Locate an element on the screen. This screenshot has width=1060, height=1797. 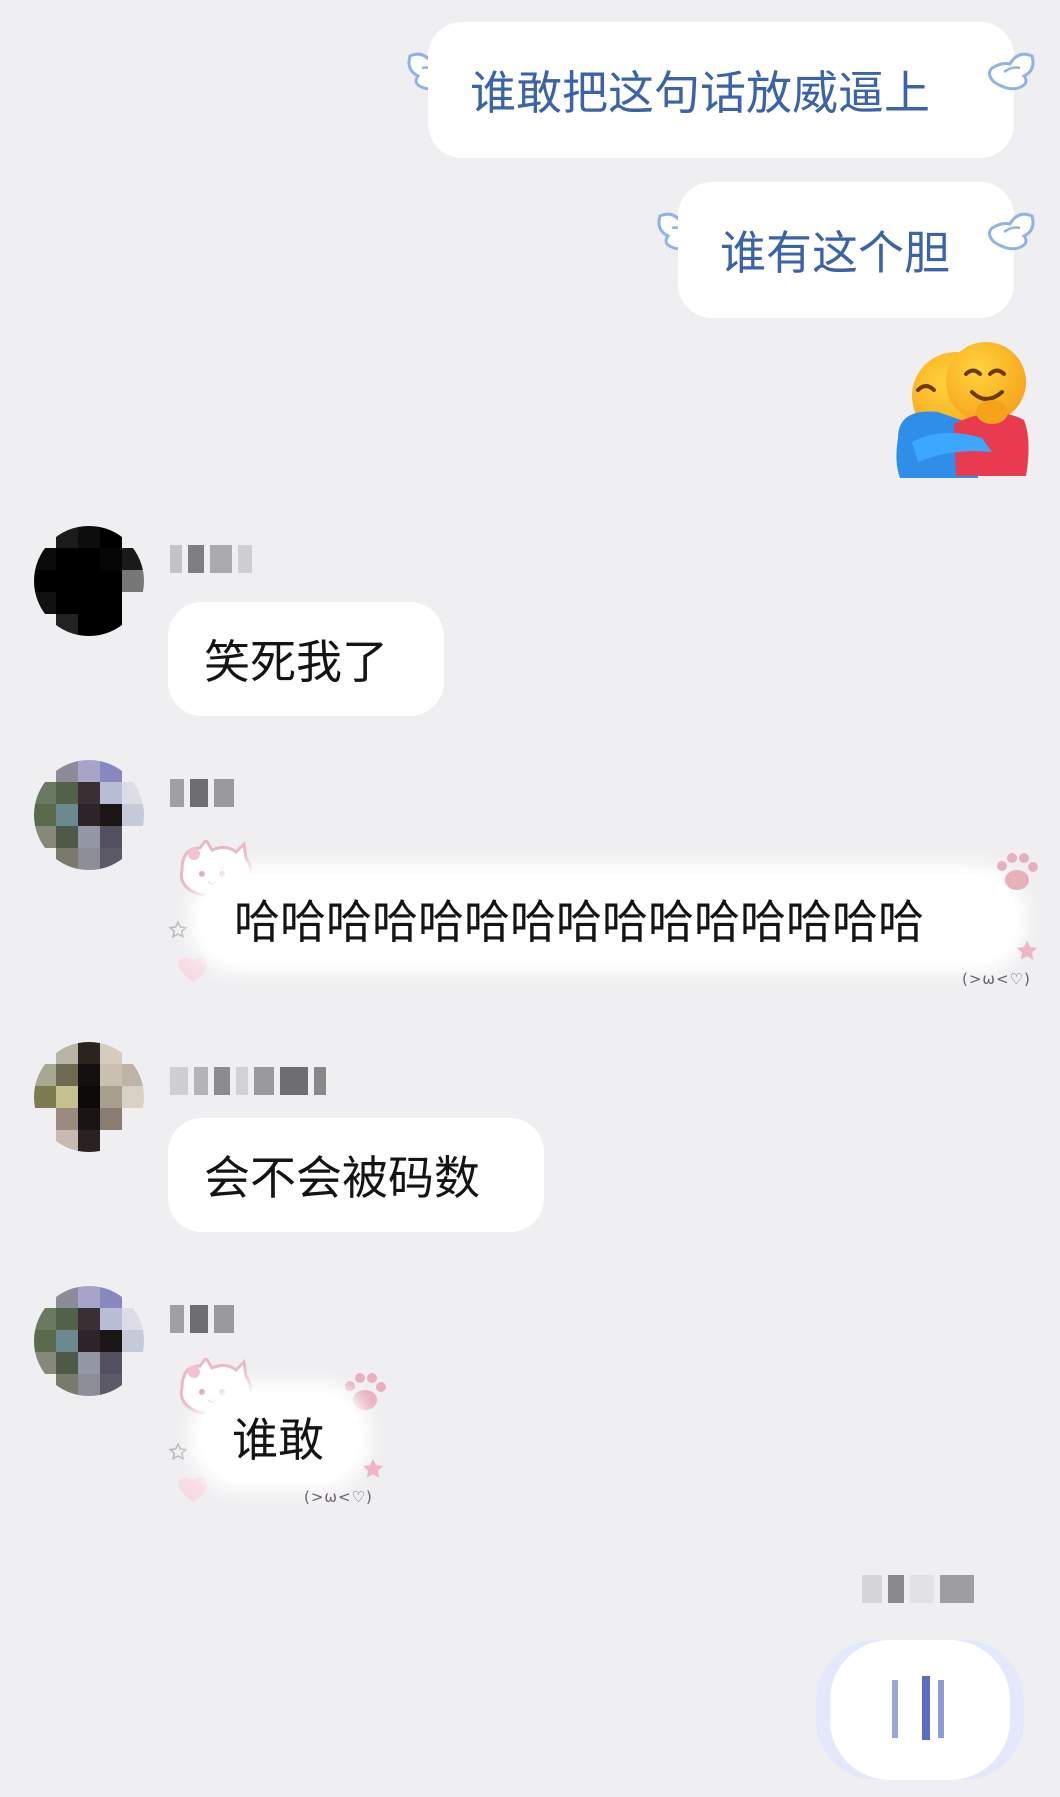
outgoing-message-bubble: 谁有这个胆 is located at coordinates (846, 250).